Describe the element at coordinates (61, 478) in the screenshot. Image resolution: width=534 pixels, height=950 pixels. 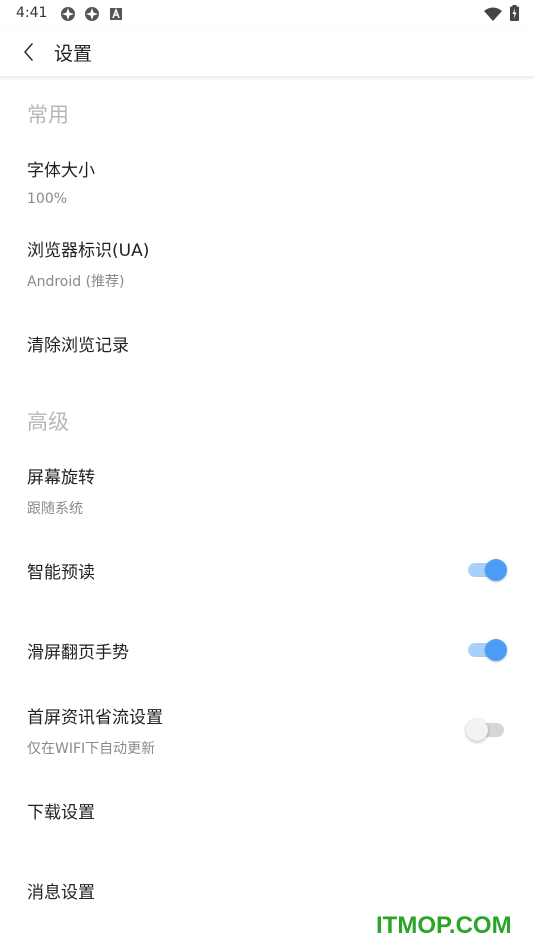
I see `setting-title: 屏幕旋转` at that location.